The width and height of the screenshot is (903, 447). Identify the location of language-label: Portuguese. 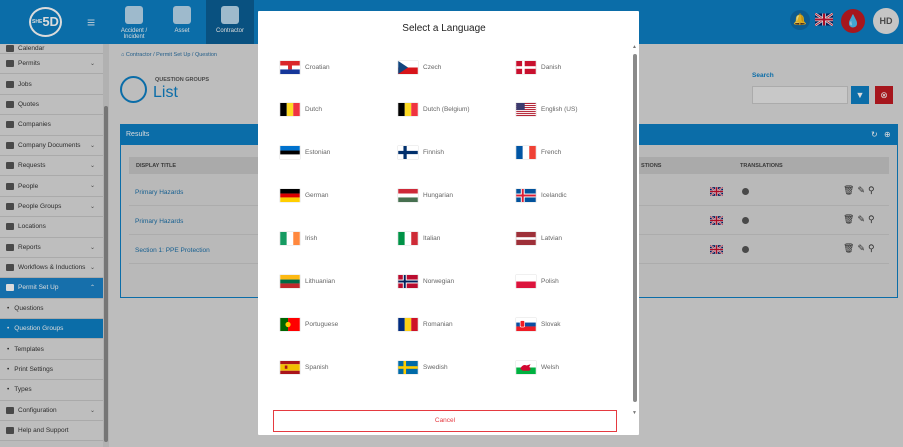
(322, 324).